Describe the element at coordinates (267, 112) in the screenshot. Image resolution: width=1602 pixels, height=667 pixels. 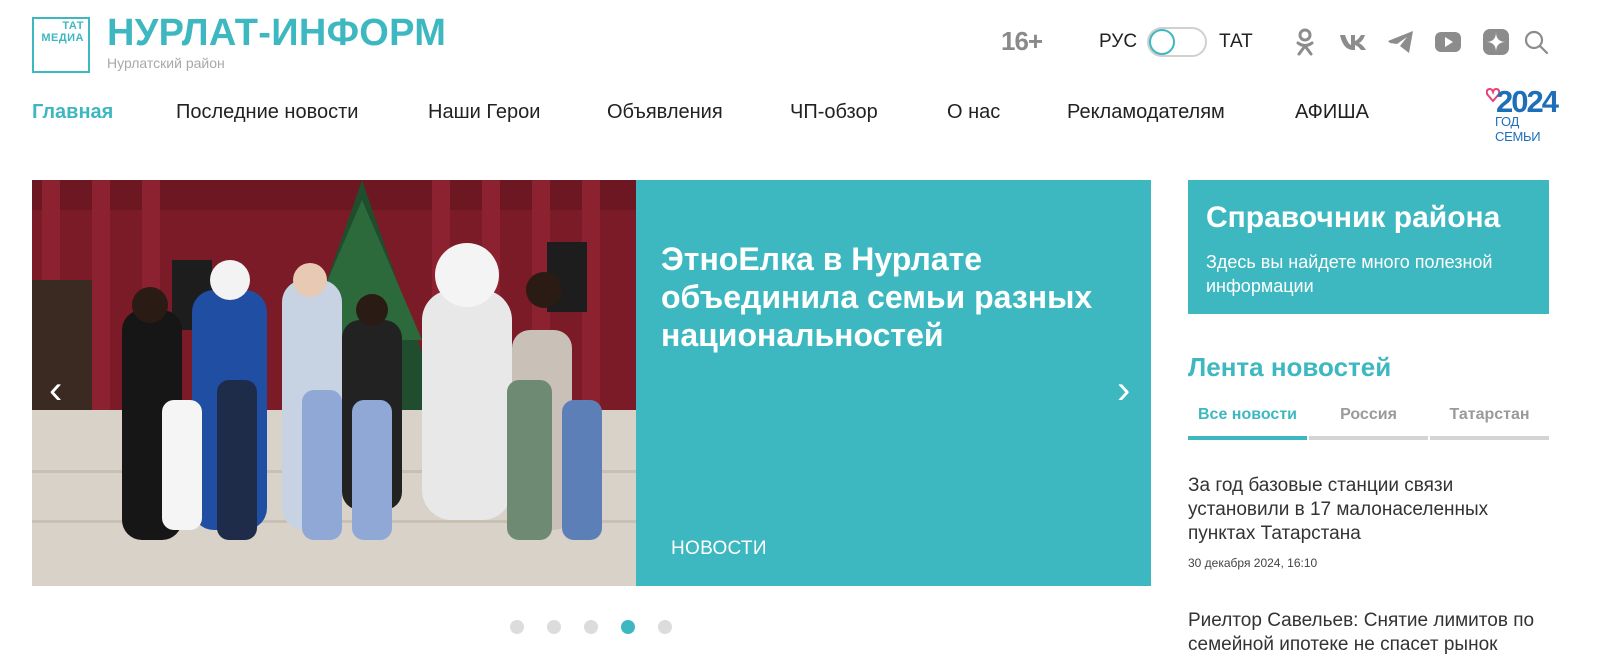
I see `nav-latest-news: Последние новости` at that location.